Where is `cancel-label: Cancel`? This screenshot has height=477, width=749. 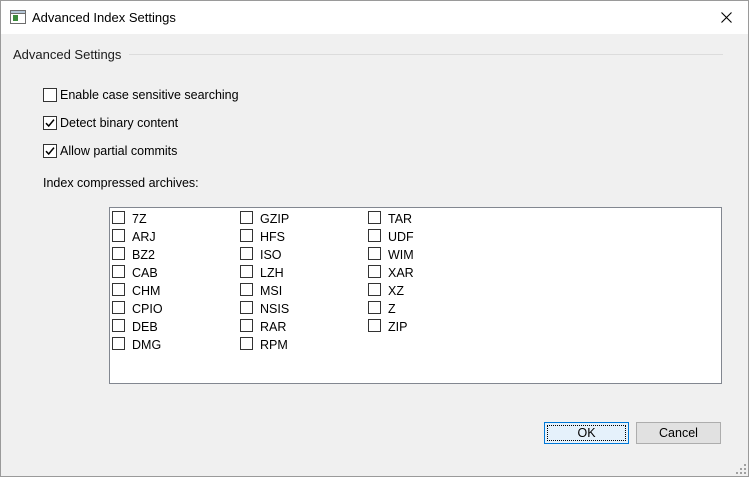
cancel-label: Cancel is located at coordinates (678, 433).